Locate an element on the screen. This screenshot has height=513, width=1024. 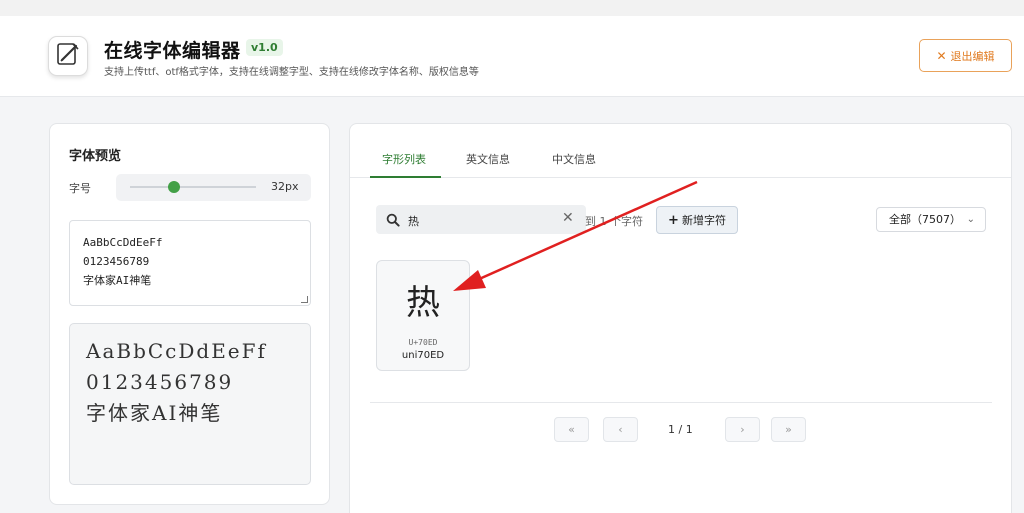
preview-title: 字体预览 is located at coordinates (95, 156).